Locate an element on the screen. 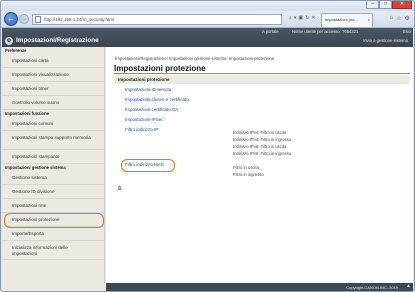 Image resolution: width=415 pixels, height=292 pixels. ip-filter-desc-2: Indirizzo IPv4: Filtro in ingresso is located at coordinates (262, 139).